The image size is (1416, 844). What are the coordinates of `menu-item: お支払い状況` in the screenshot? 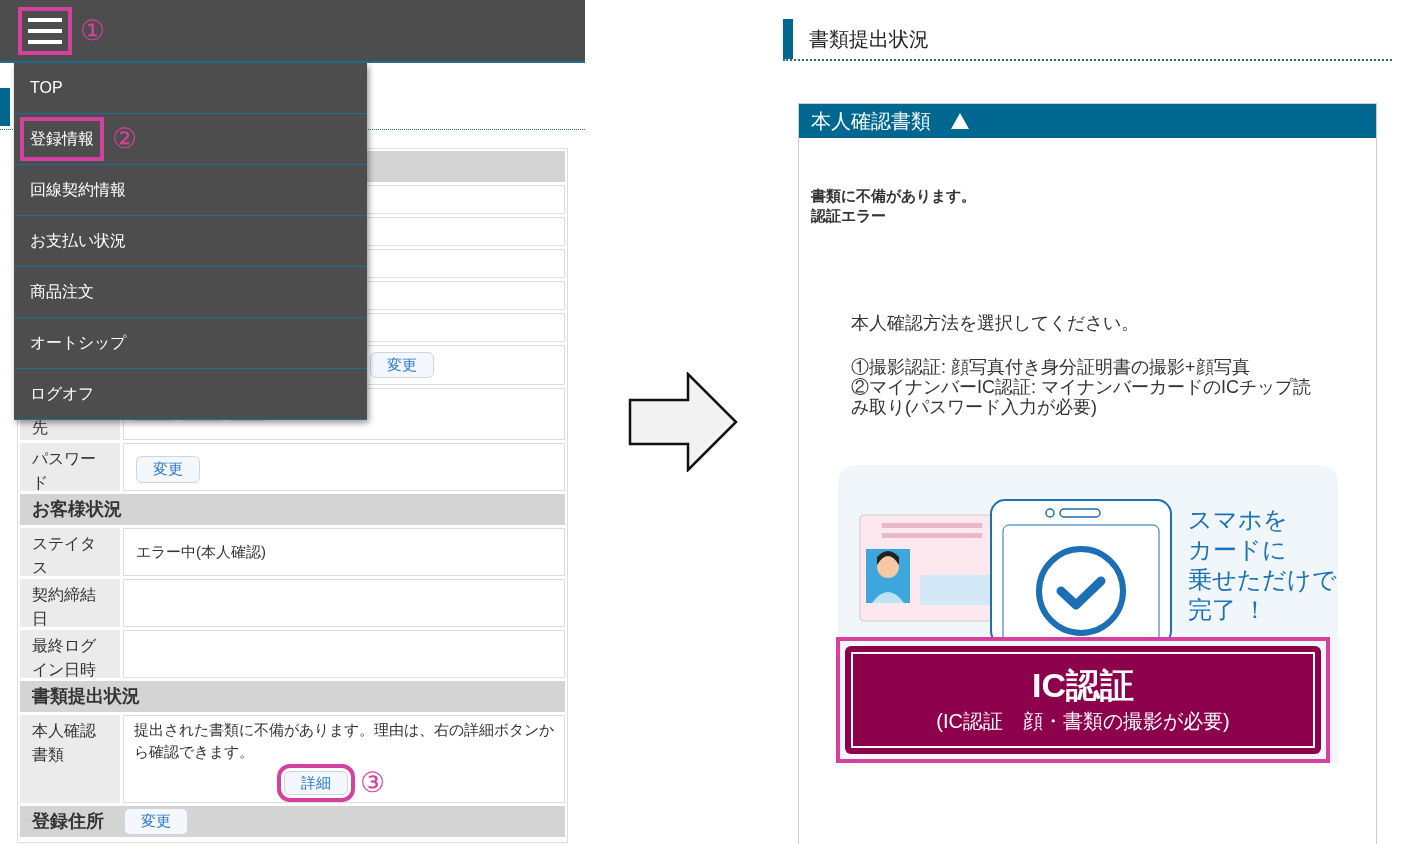 It's located at (78, 241).